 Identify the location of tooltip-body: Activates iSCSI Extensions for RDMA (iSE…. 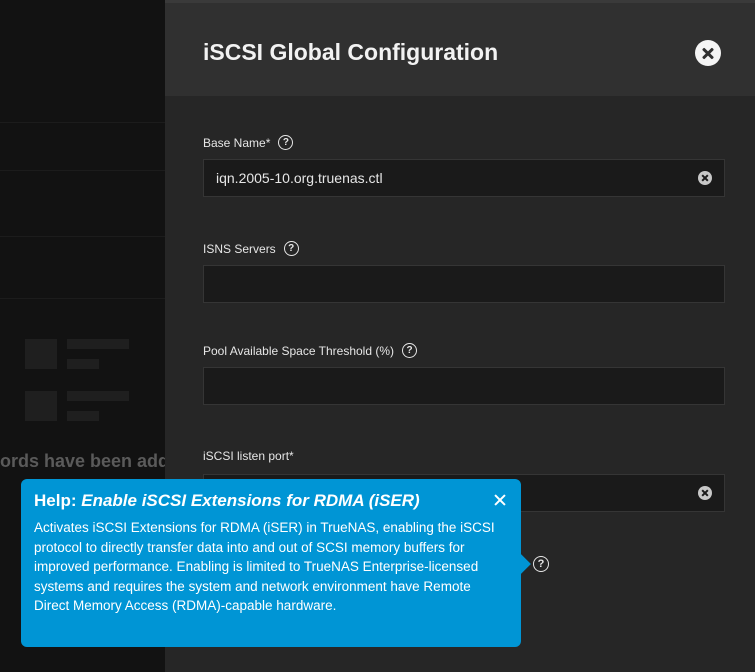
(264, 566).